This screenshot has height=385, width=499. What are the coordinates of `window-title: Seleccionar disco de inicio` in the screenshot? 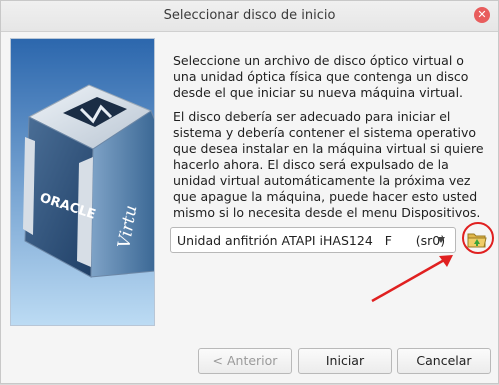 It's located at (249, 15).